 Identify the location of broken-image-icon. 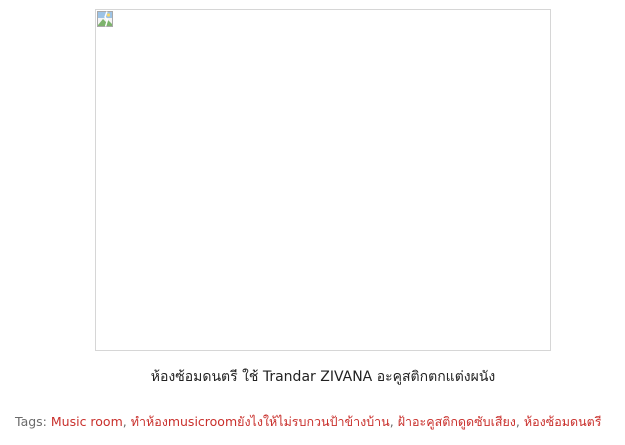
(105, 19).